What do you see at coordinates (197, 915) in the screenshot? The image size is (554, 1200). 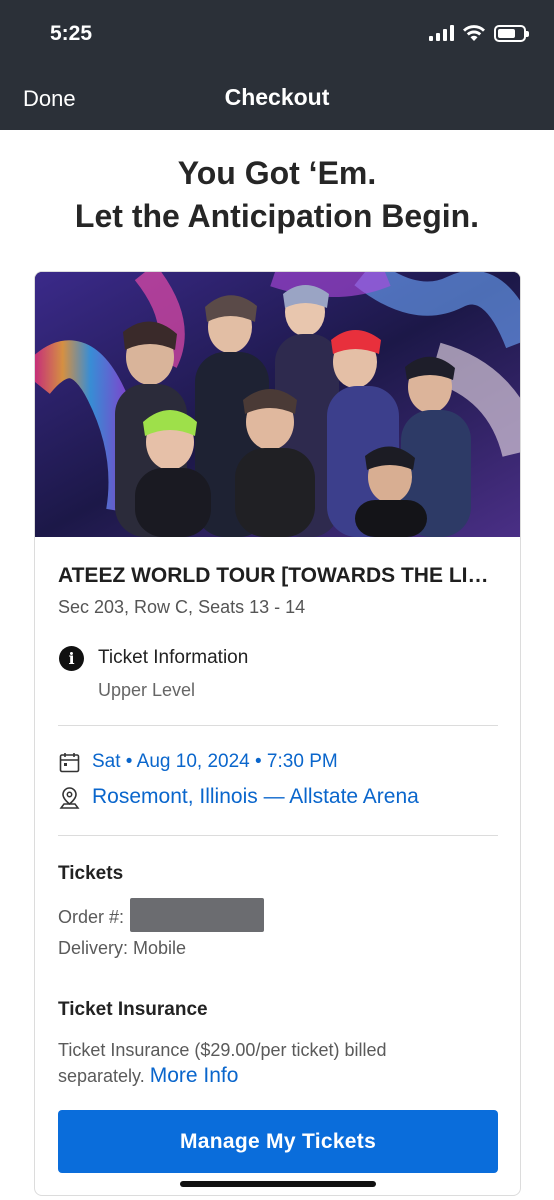 I see `order-number-redacted` at bounding box center [197, 915].